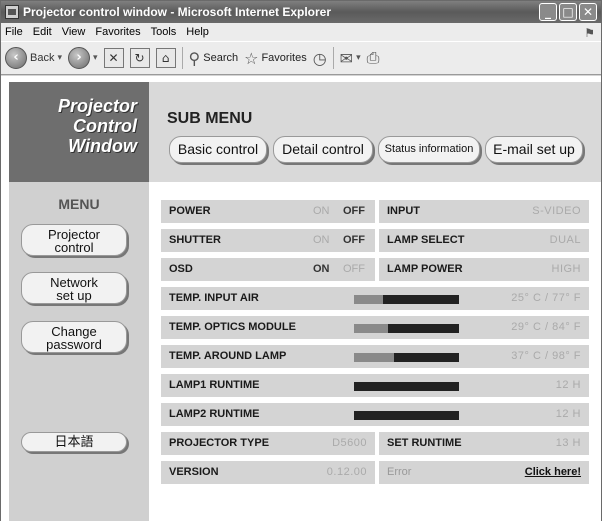 This screenshot has height=521, width=602. I want to click on status-information-button: Status information, so click(429, 149).